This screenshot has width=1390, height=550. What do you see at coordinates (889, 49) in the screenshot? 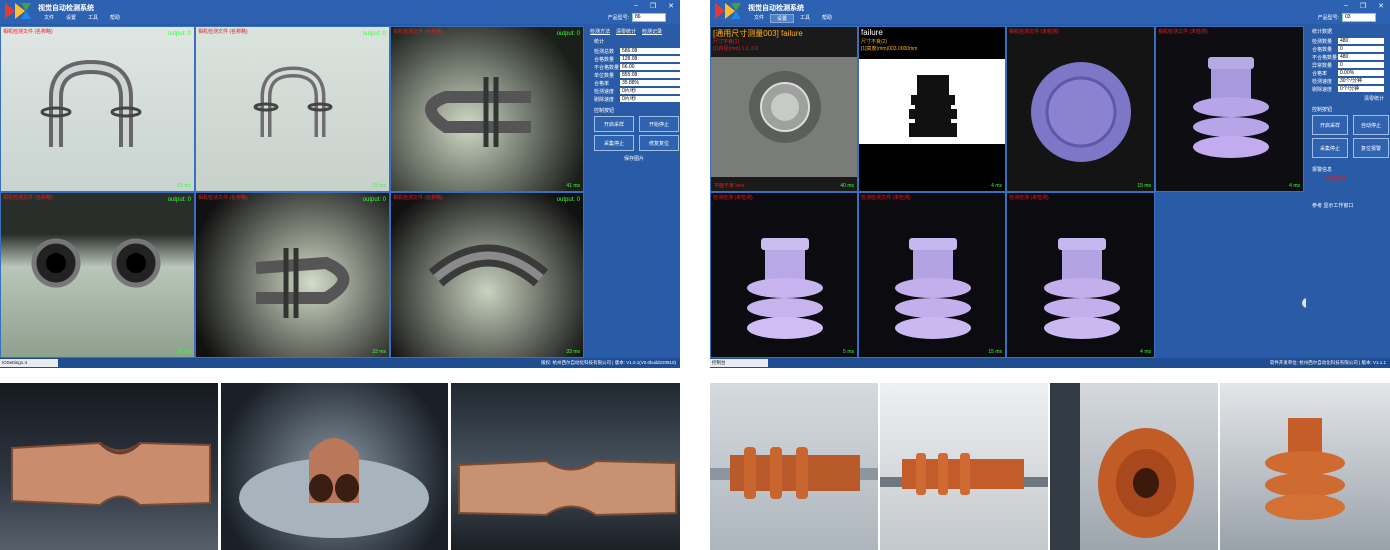
I see `result-detail: [1]高度(mm)003.0000mm` at bounding box center [889, 49].